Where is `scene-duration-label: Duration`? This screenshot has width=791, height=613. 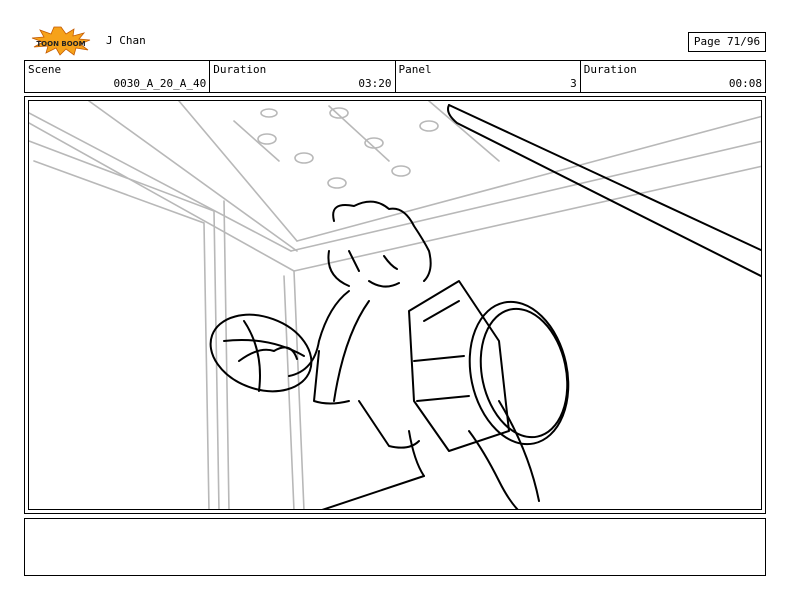 scene-duration-label: Duration is located at coordinates (240, 69).